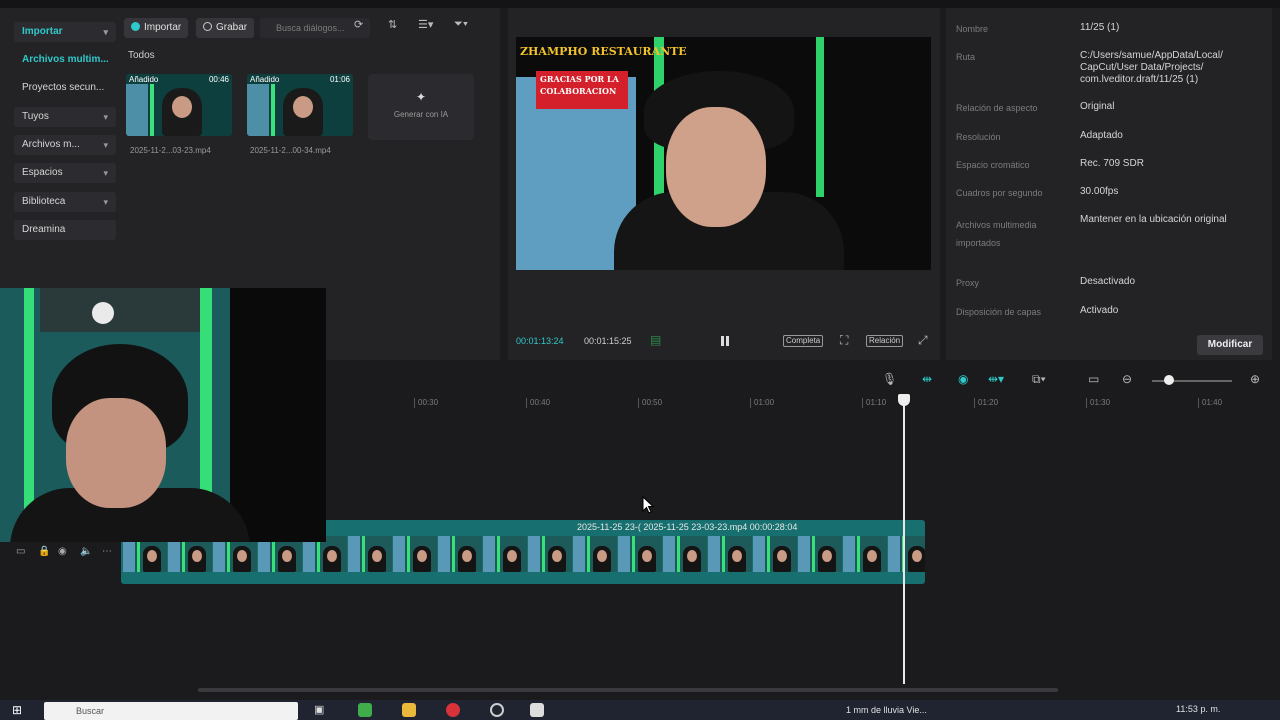 The height and width of the screenshot is (720, 1280). What do you see at coordinates (290, 150) in the screenshot?
I see `clip-filename: 2025-11-2...00-34.mp4` at bounding box center [290, 150].